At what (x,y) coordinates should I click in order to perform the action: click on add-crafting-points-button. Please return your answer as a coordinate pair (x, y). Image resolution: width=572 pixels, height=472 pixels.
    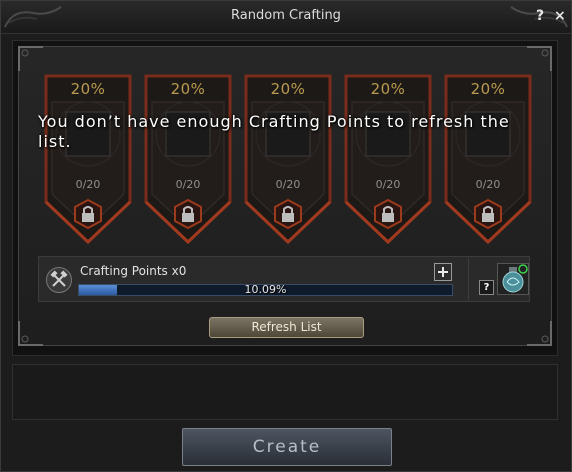
    Looking at the image, I should click on (443, 272).